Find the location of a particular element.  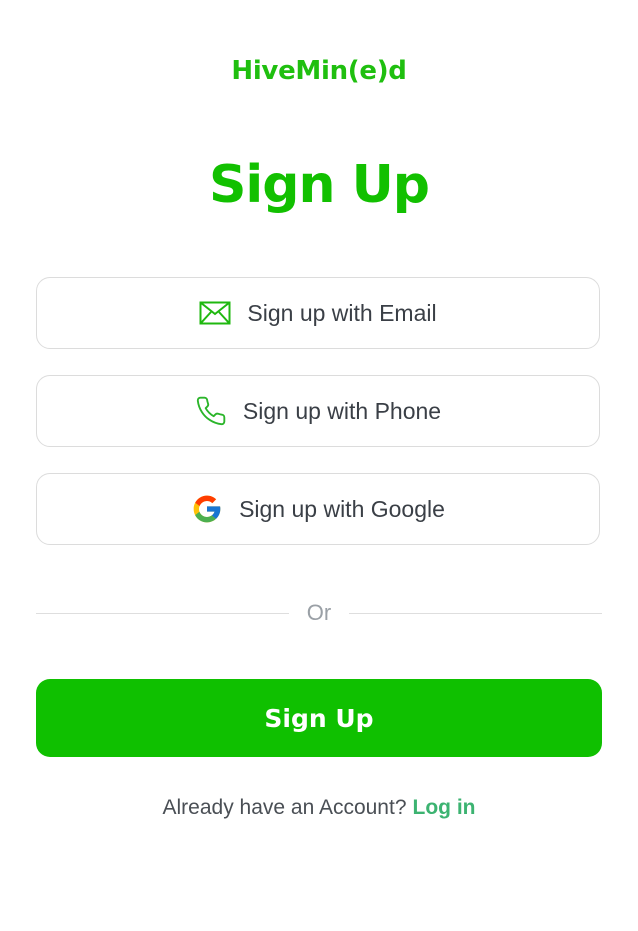

app-logo-text: HiveMin(e)d is located at coordinates (319, 71).